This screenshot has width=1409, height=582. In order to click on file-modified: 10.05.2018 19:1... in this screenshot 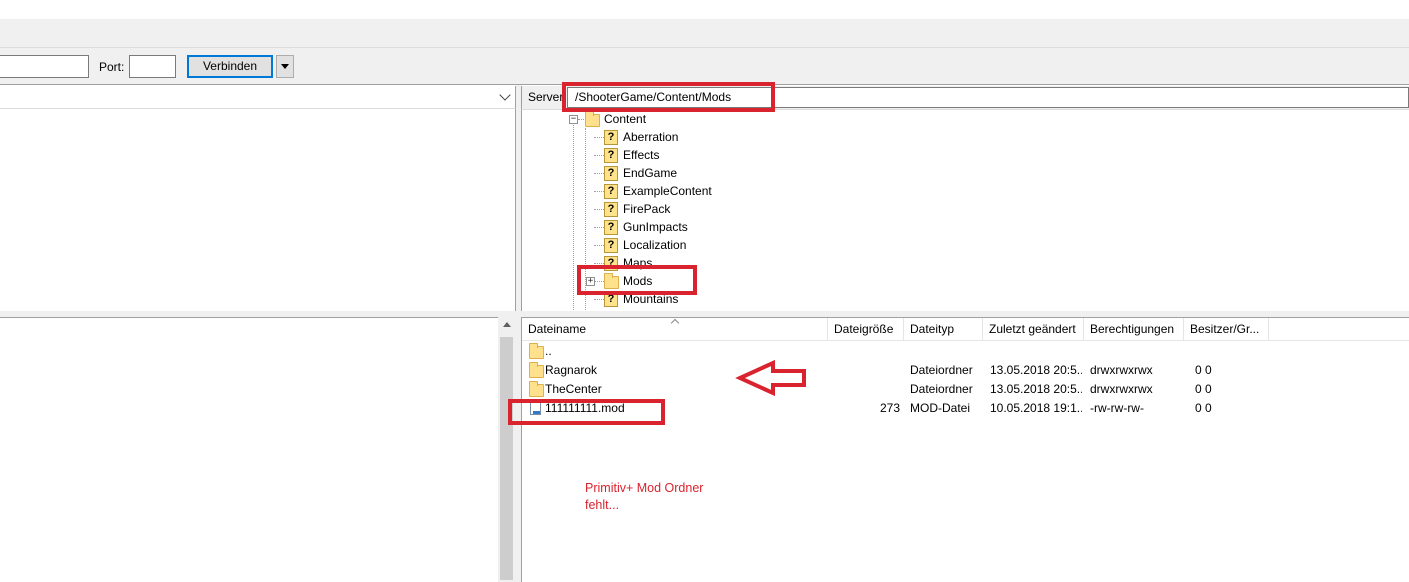, I will do `click(1036, 408)`.